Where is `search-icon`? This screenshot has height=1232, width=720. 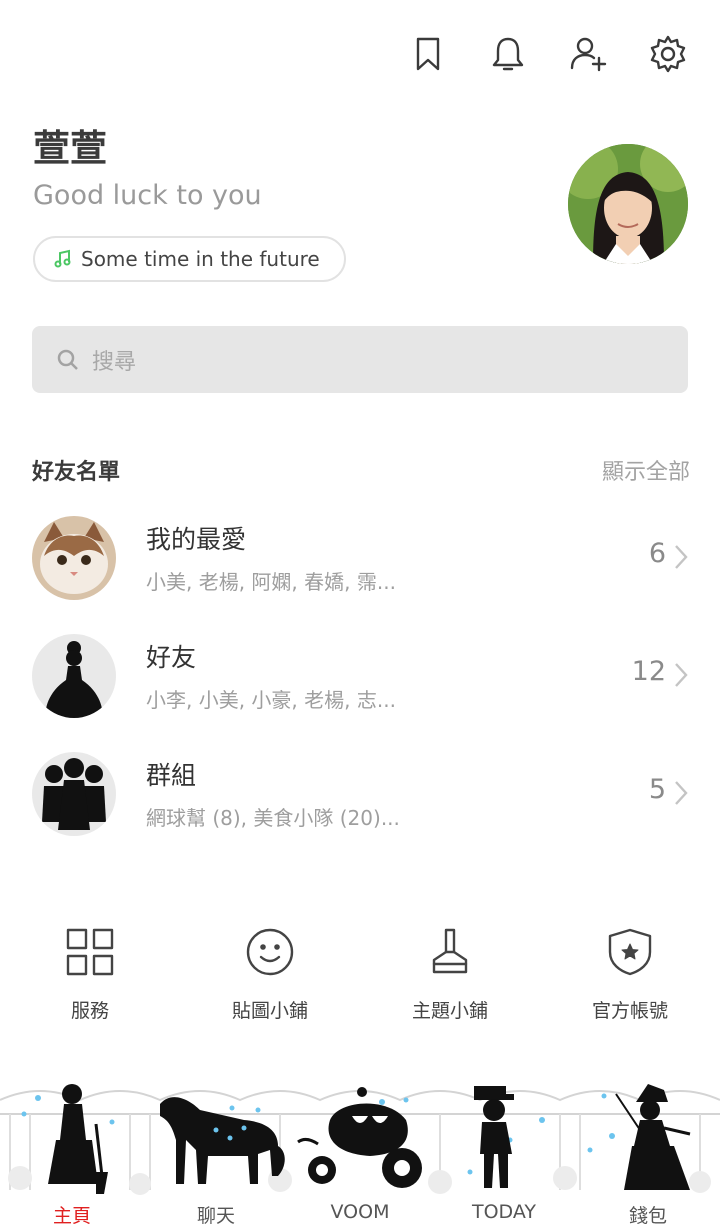
search-icon is located at coordinates (67, 359).